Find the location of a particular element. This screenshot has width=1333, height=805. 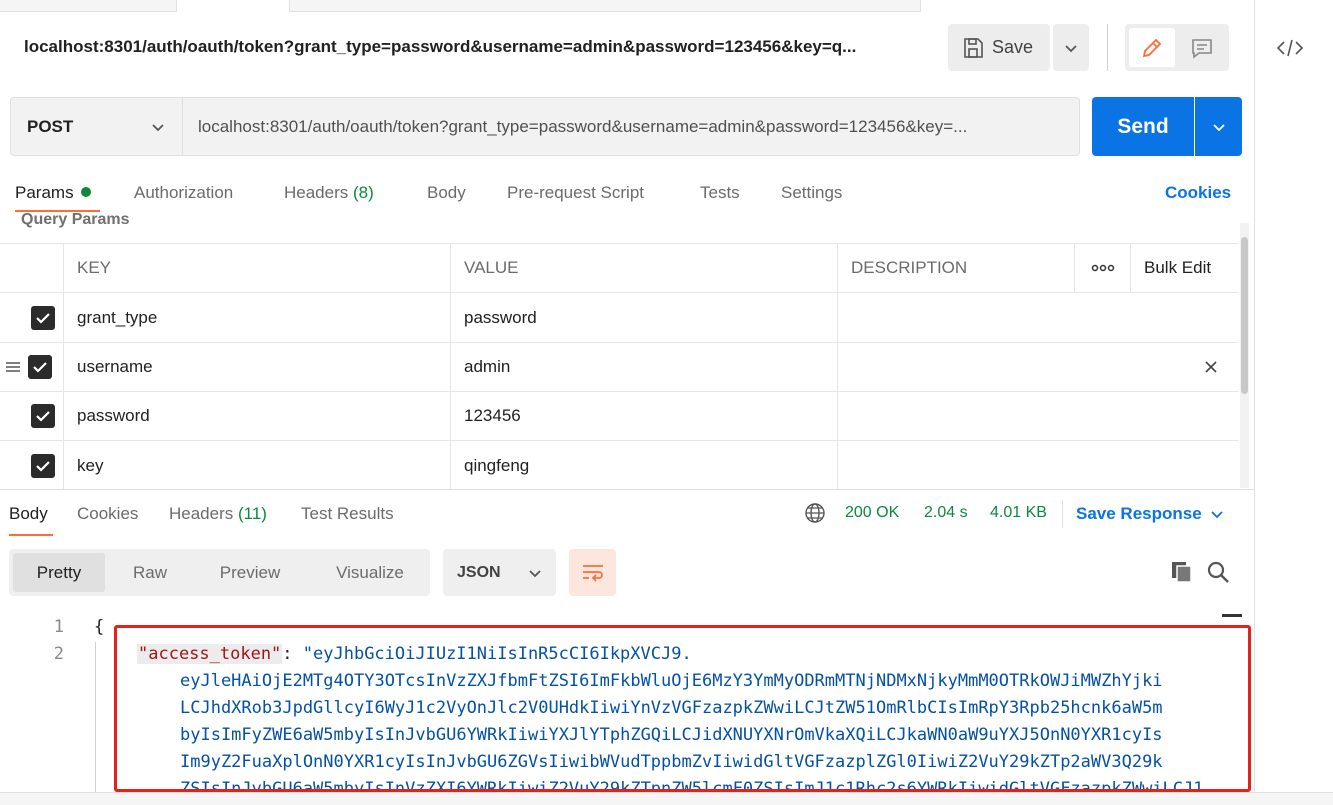

save-response-label: Save Response is located at coordinates (1139, 513).